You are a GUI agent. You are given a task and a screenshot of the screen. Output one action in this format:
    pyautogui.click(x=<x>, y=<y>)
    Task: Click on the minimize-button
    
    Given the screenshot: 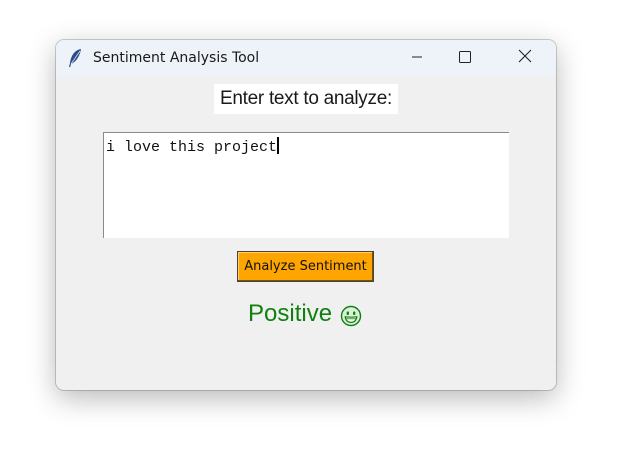 What is the action you would take?
    pyautogui.click(x=417, y=58)
    